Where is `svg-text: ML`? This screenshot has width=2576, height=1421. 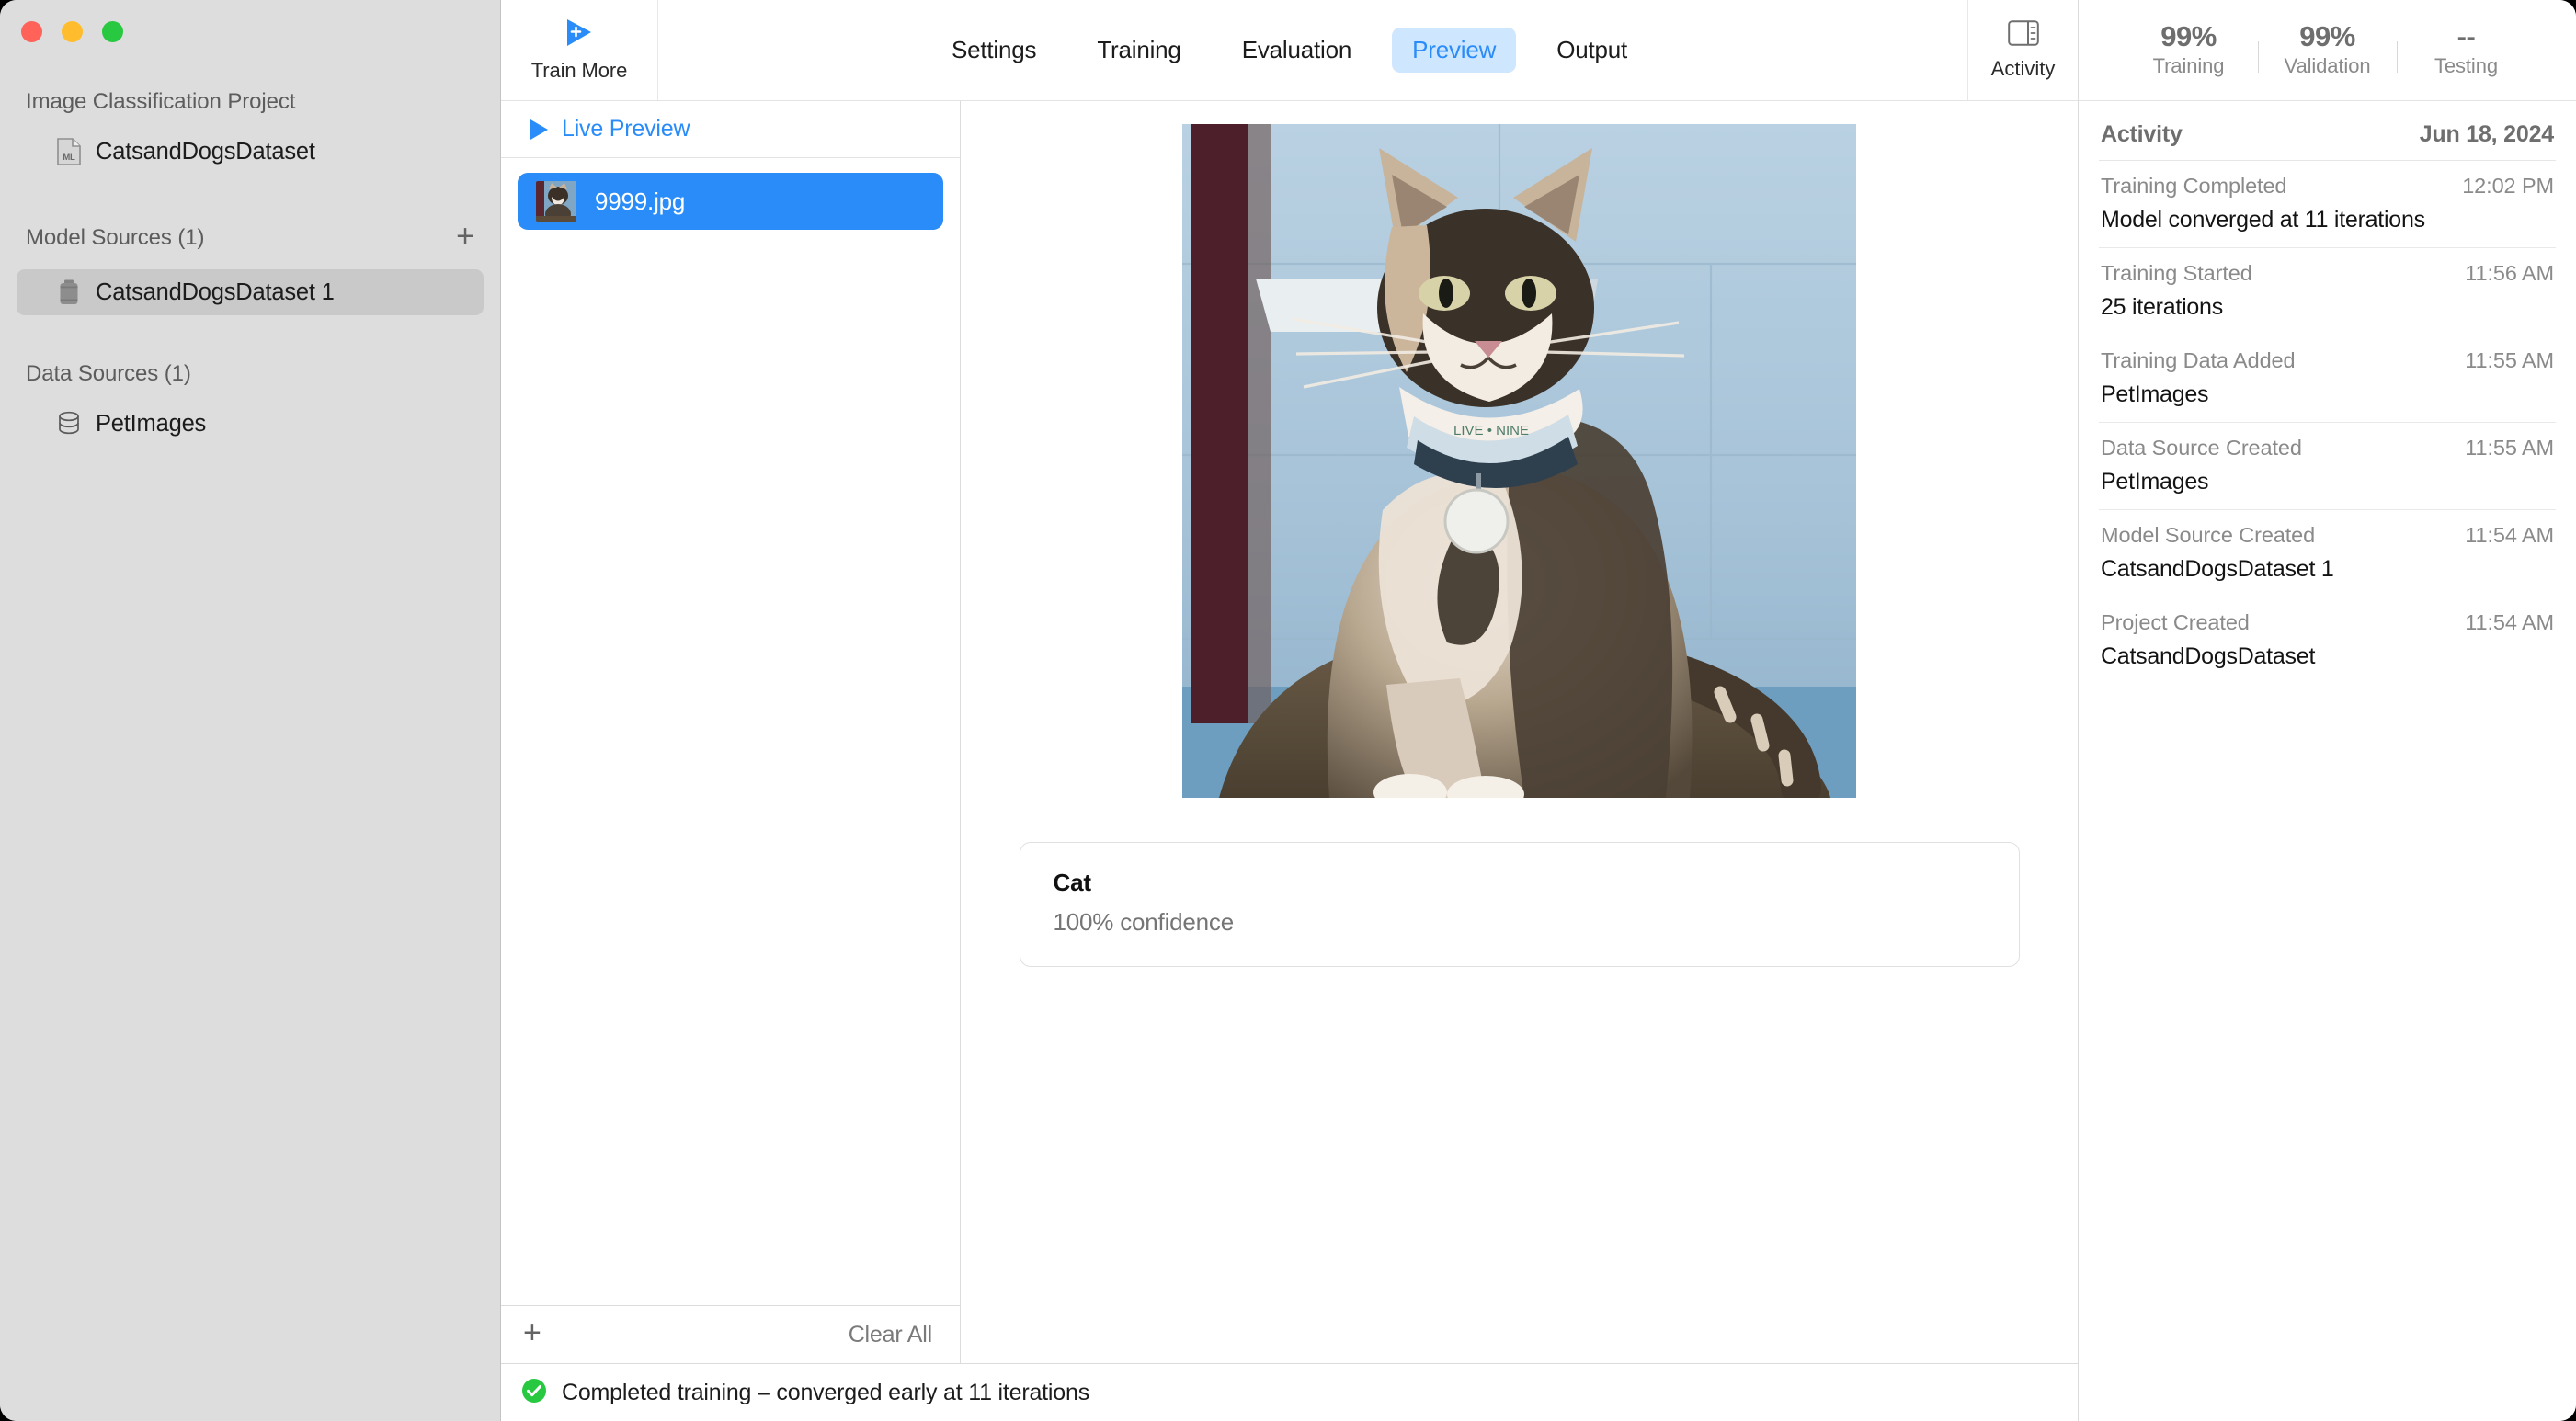 svg-text: ML is located at coordinates (69, 158).